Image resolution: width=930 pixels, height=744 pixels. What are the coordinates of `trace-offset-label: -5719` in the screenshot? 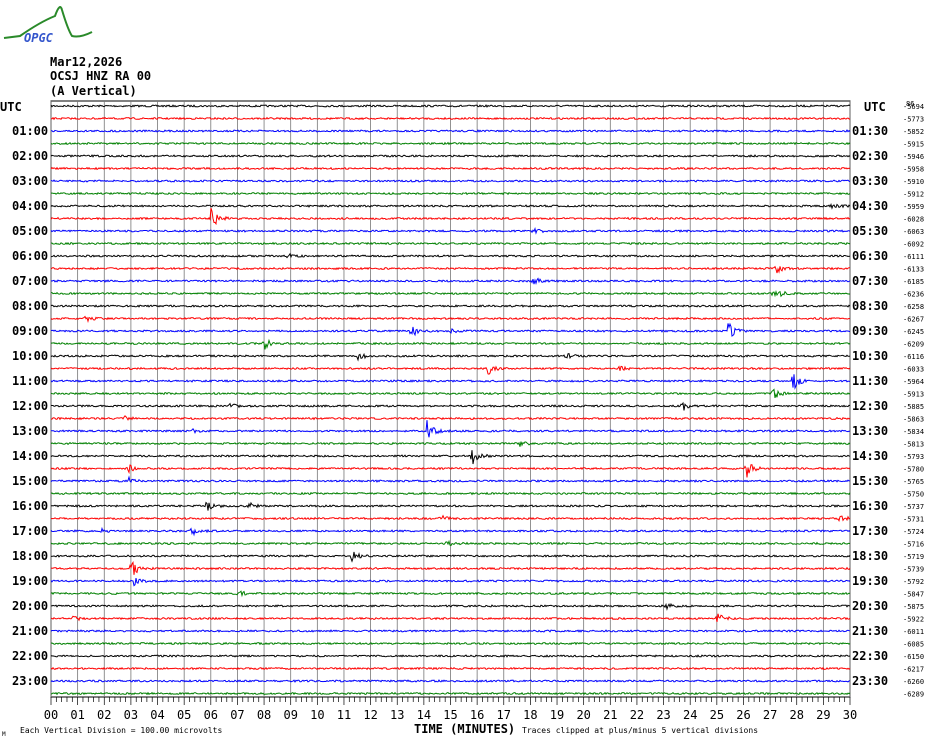 It's located at (913, 557).